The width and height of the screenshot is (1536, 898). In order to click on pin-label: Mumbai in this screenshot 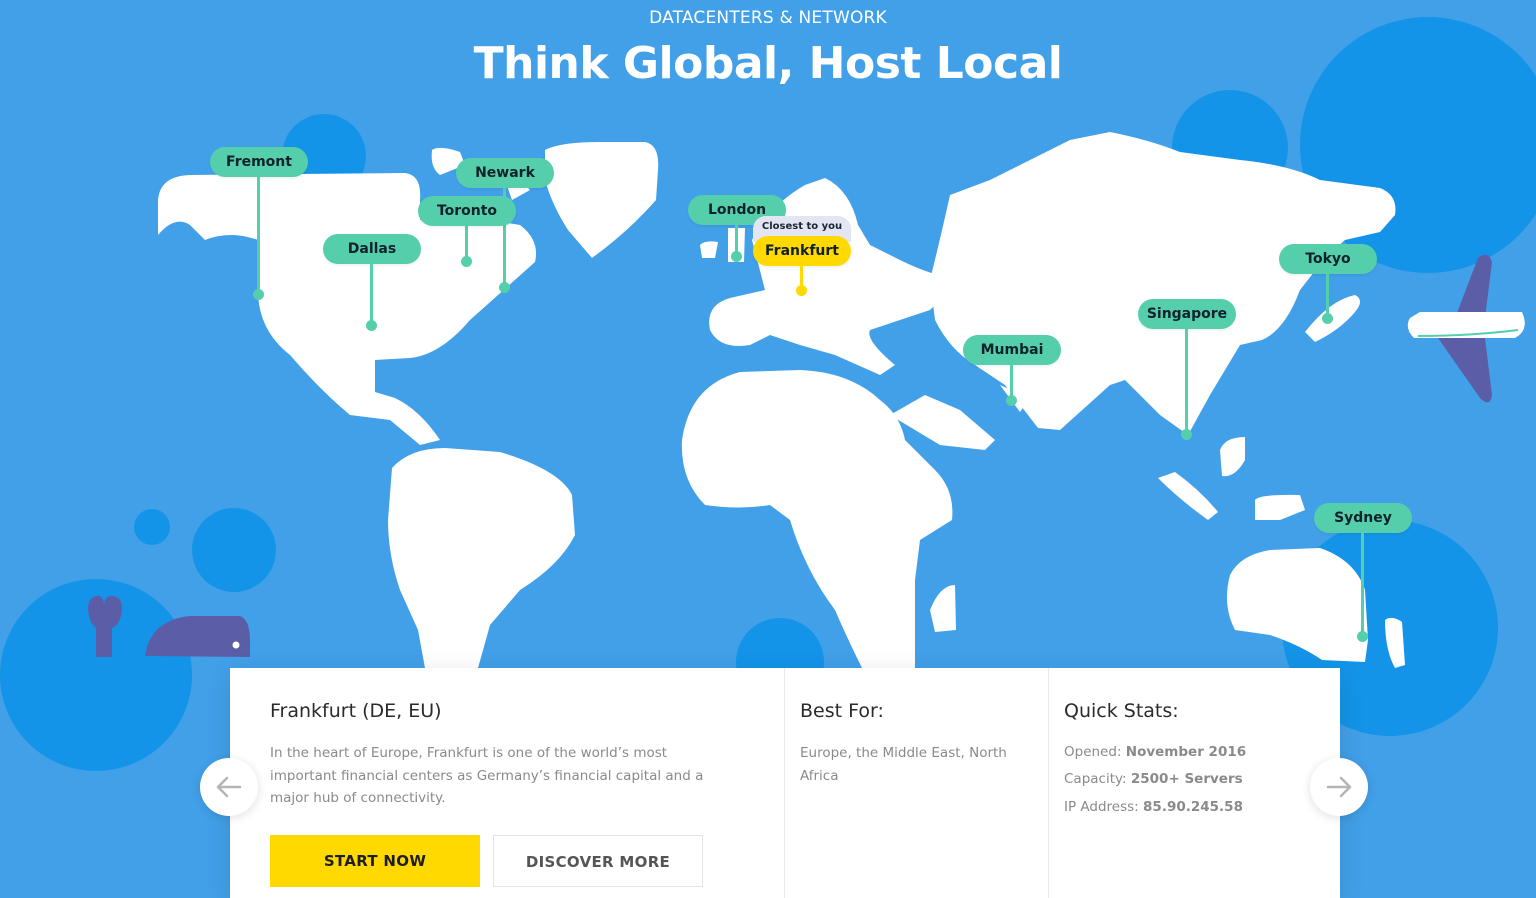, I will do `click(1012, 350)`.